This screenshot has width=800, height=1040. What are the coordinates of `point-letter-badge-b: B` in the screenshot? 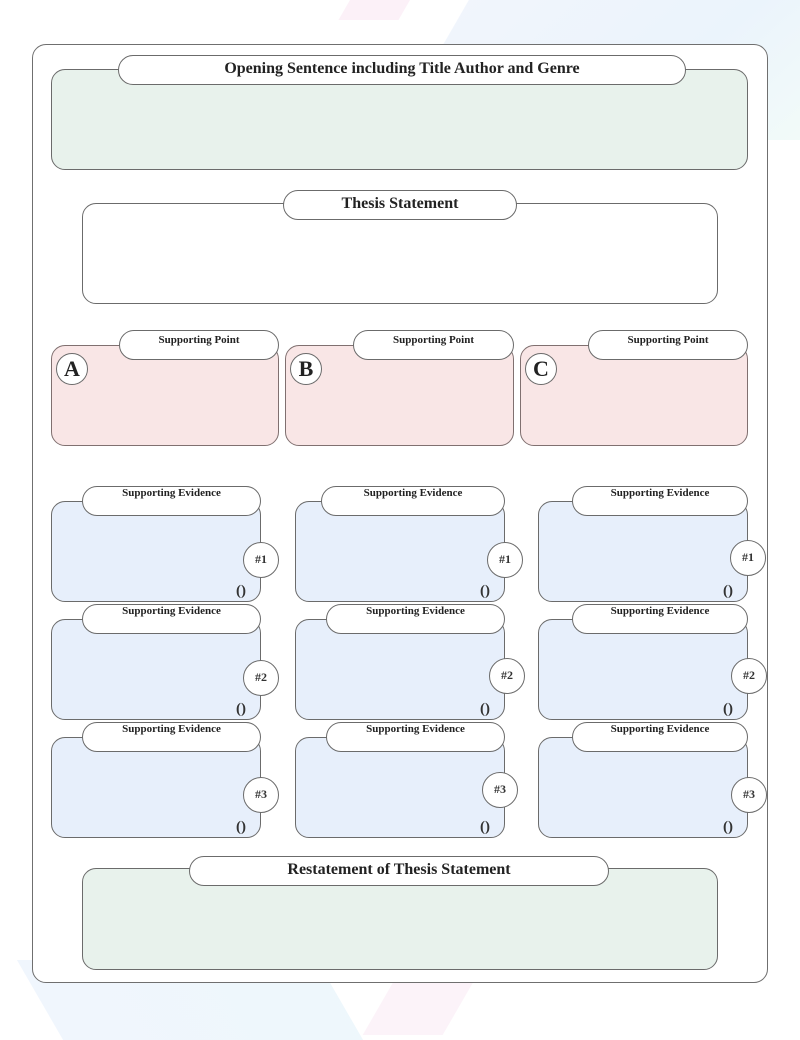 It's located at (306, 369).